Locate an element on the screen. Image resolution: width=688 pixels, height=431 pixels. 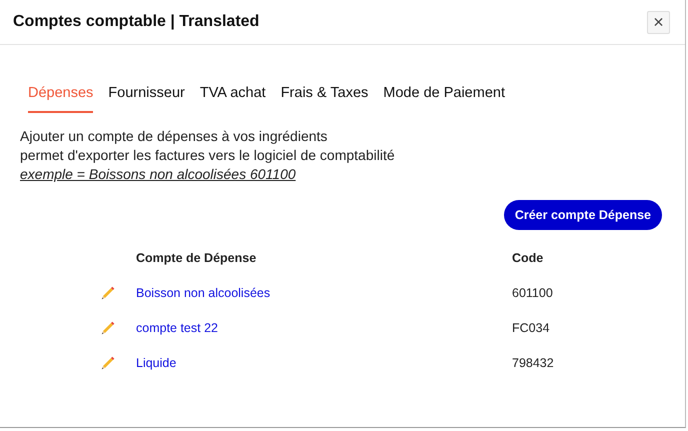
account-link: Liquide is located at coordinates (156, 363).